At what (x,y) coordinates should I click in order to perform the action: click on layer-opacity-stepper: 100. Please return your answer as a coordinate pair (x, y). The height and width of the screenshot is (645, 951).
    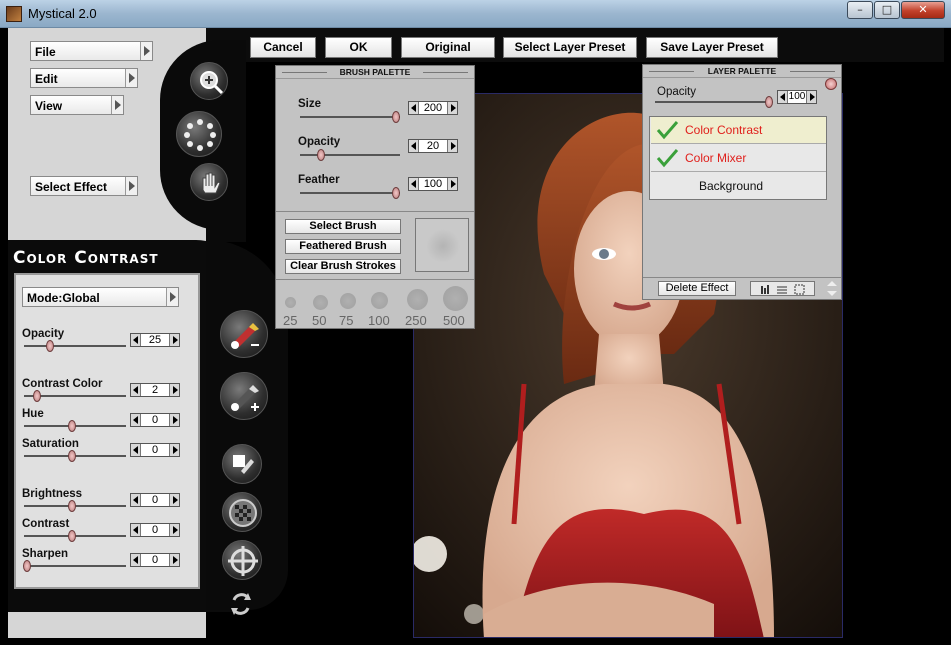
    Looking at the image, I should click on (797, 97).